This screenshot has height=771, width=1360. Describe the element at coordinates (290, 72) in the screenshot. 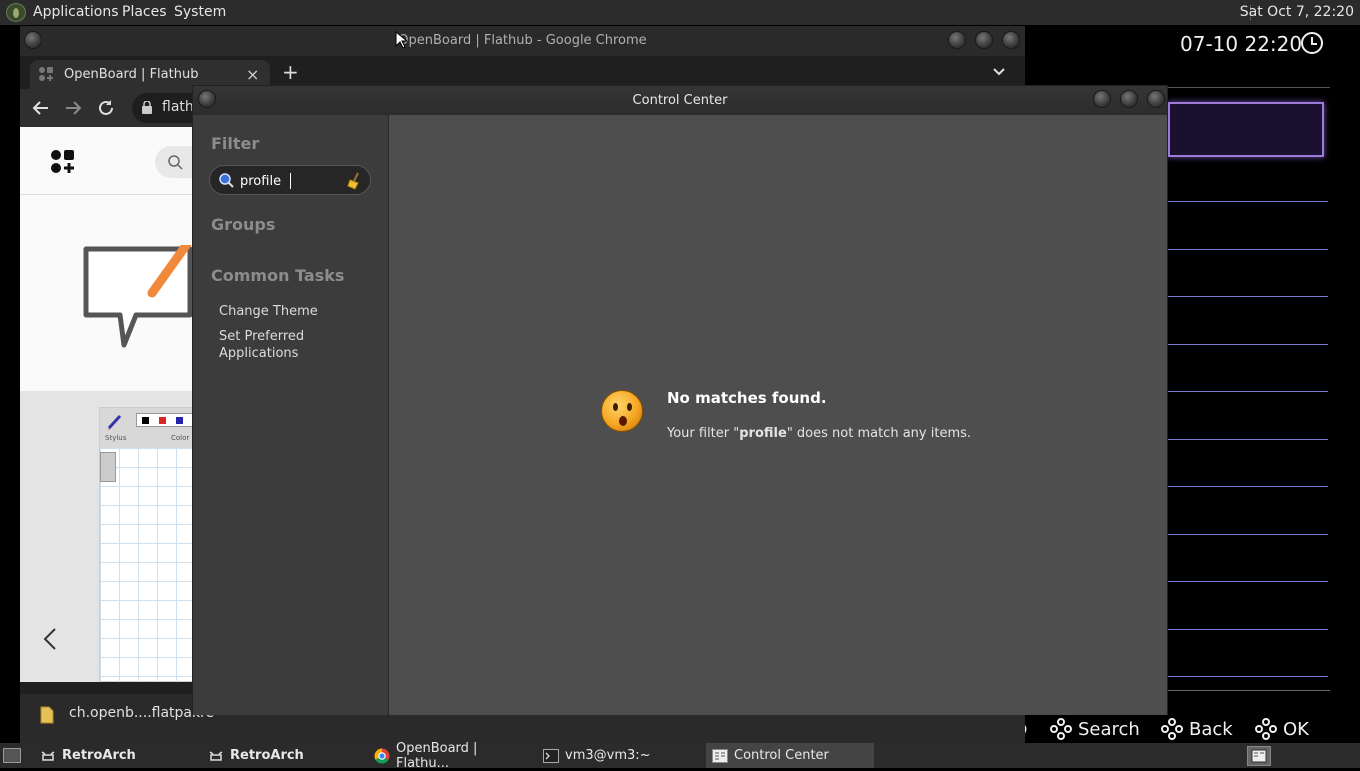

I see `new-tab-button: +` at that location.